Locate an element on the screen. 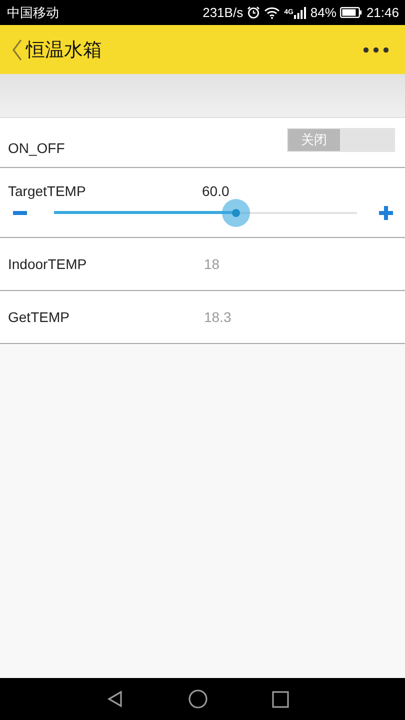 The image size is (405, 720). row-label: GetTEMP is located at coordinates (39, 317).